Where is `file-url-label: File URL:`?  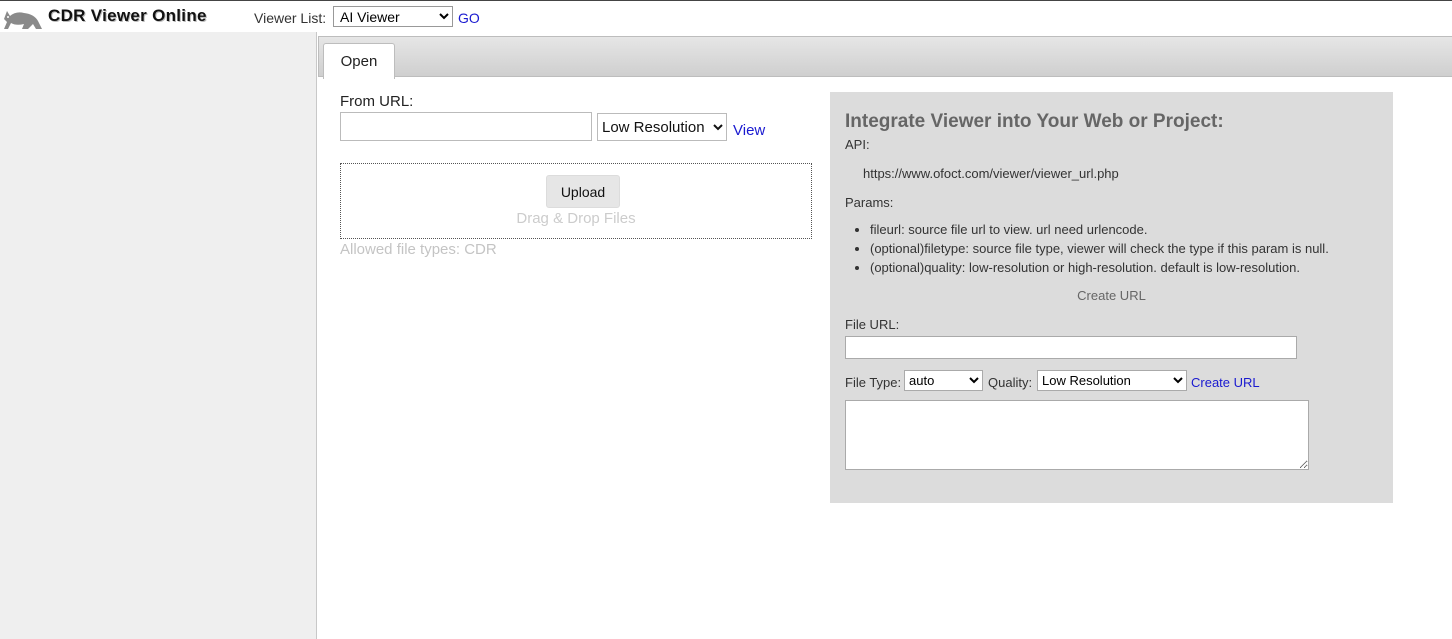
file-url-label: File URL: is located at coordinates (872, 324).